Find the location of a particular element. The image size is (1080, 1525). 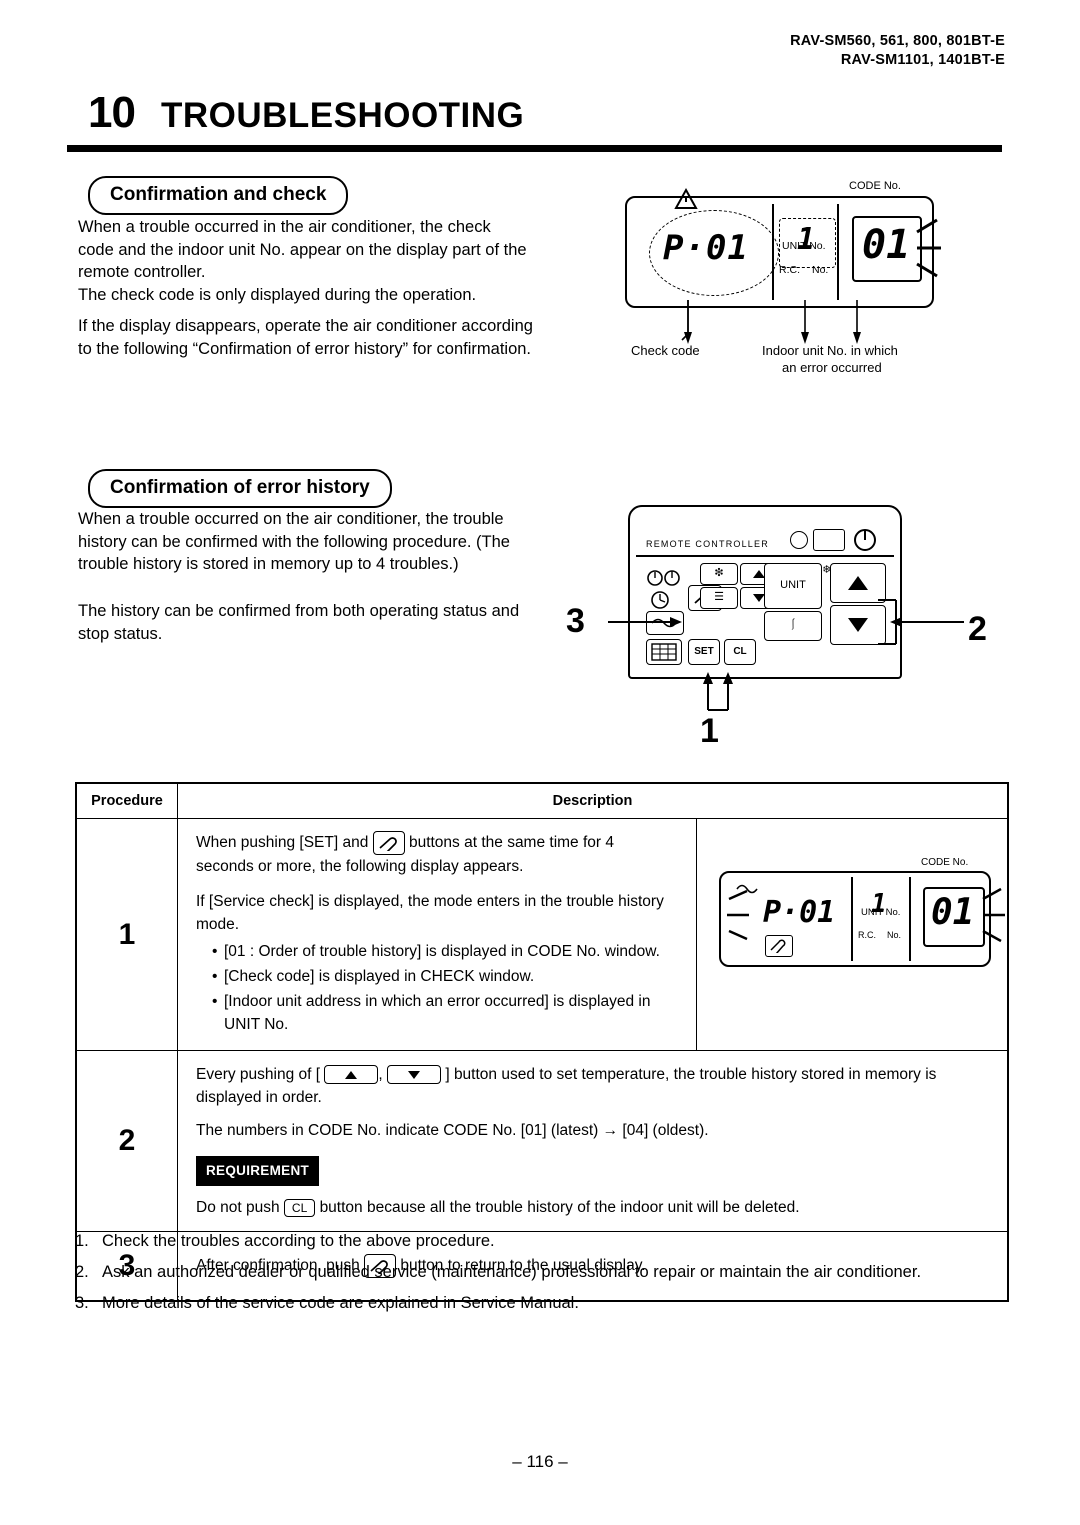

caption-indoor-unit-line1: Indoor unit No. in which is located at coordinates (830, 350).